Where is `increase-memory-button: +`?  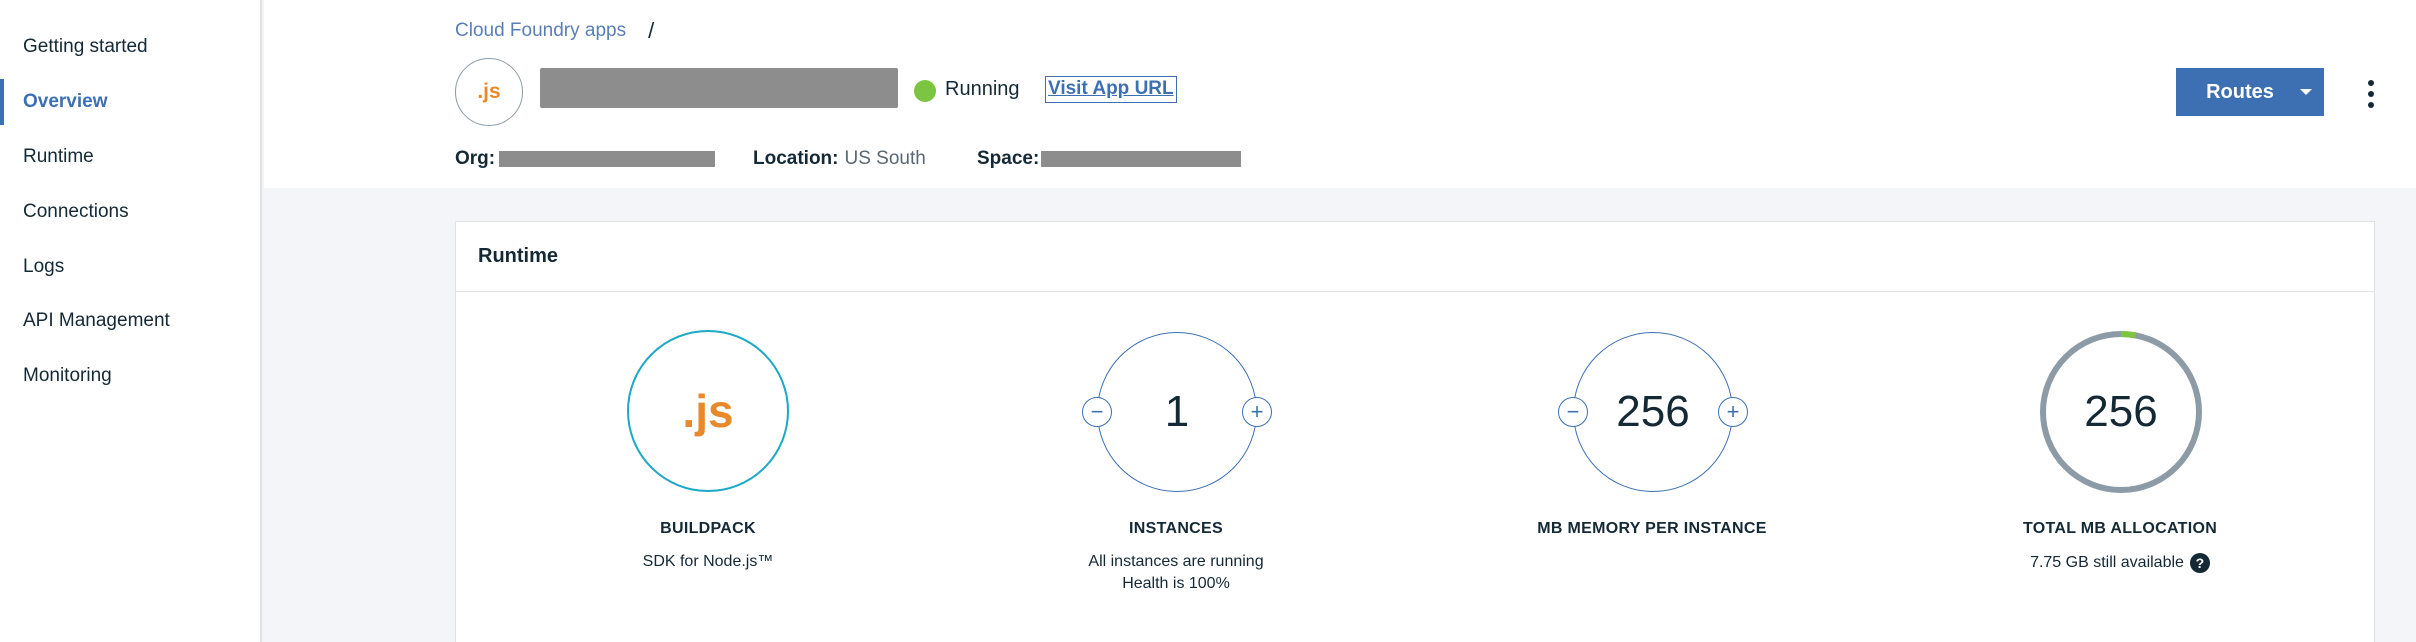
increase-memory-button: + is located at coordinates (1733, 412).